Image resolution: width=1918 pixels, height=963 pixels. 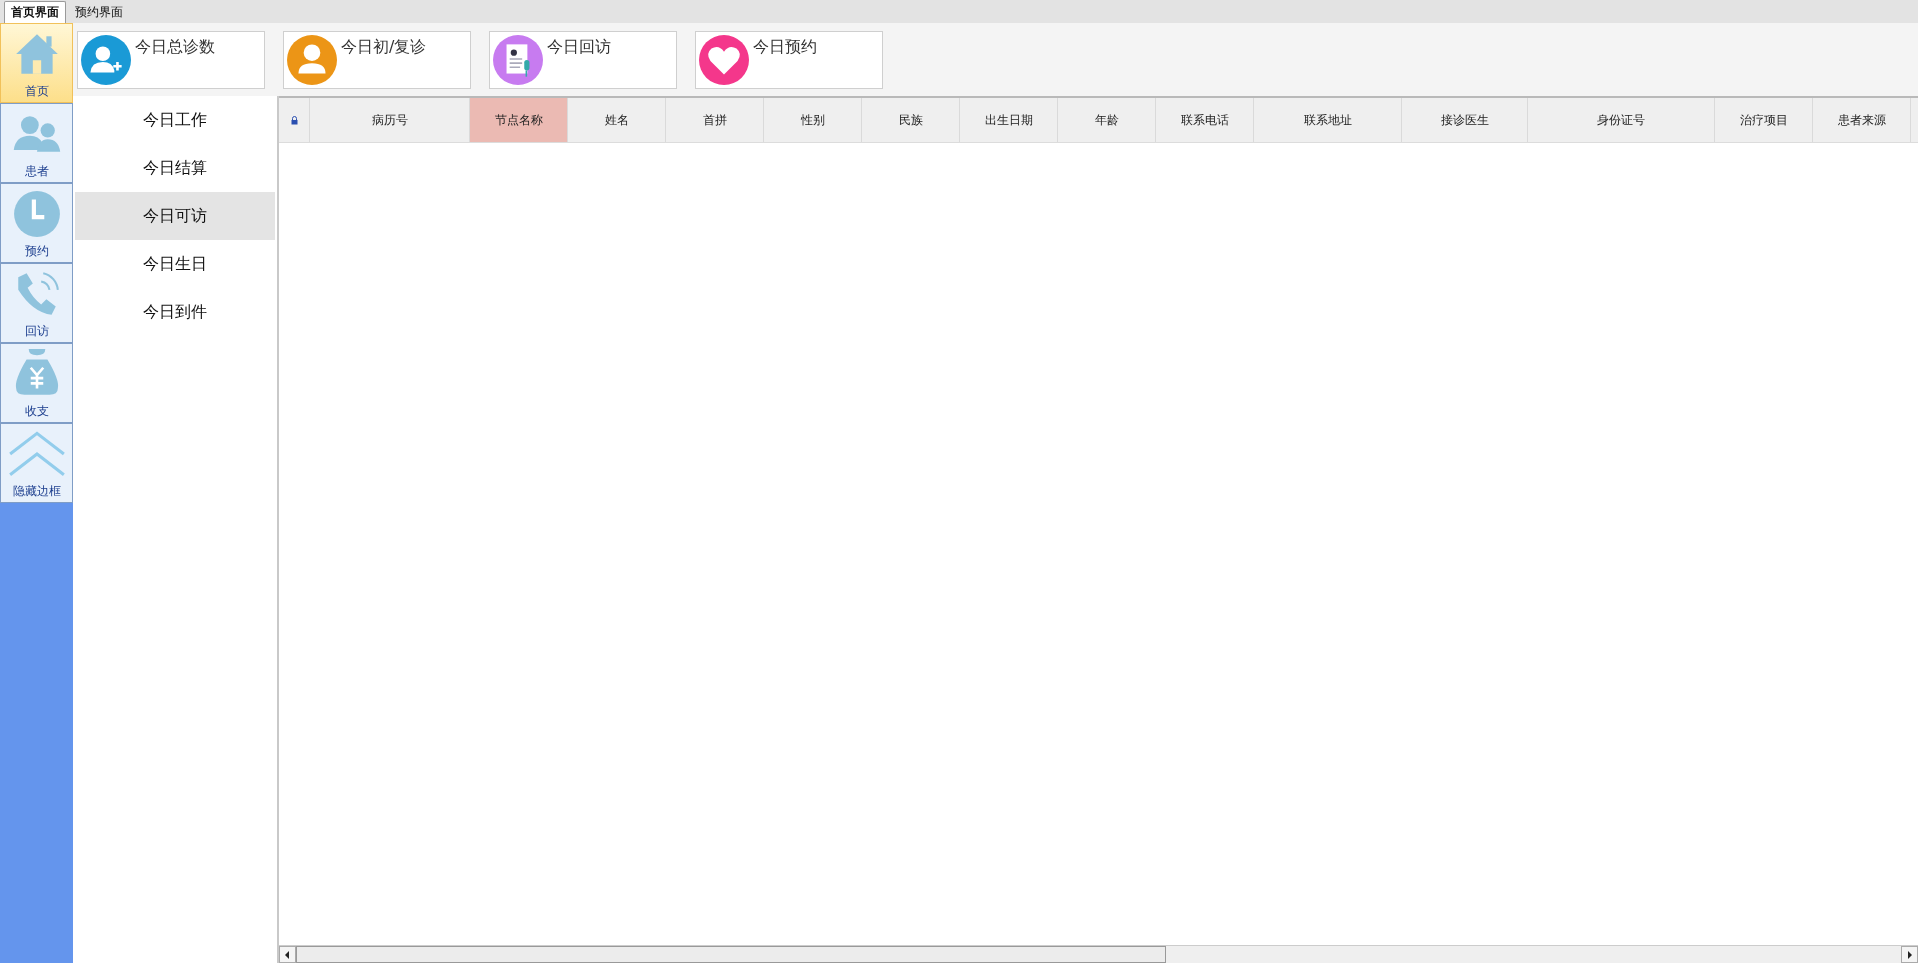 I want to click on stat-label: 今日总诊数, so click(x=175, y=47).